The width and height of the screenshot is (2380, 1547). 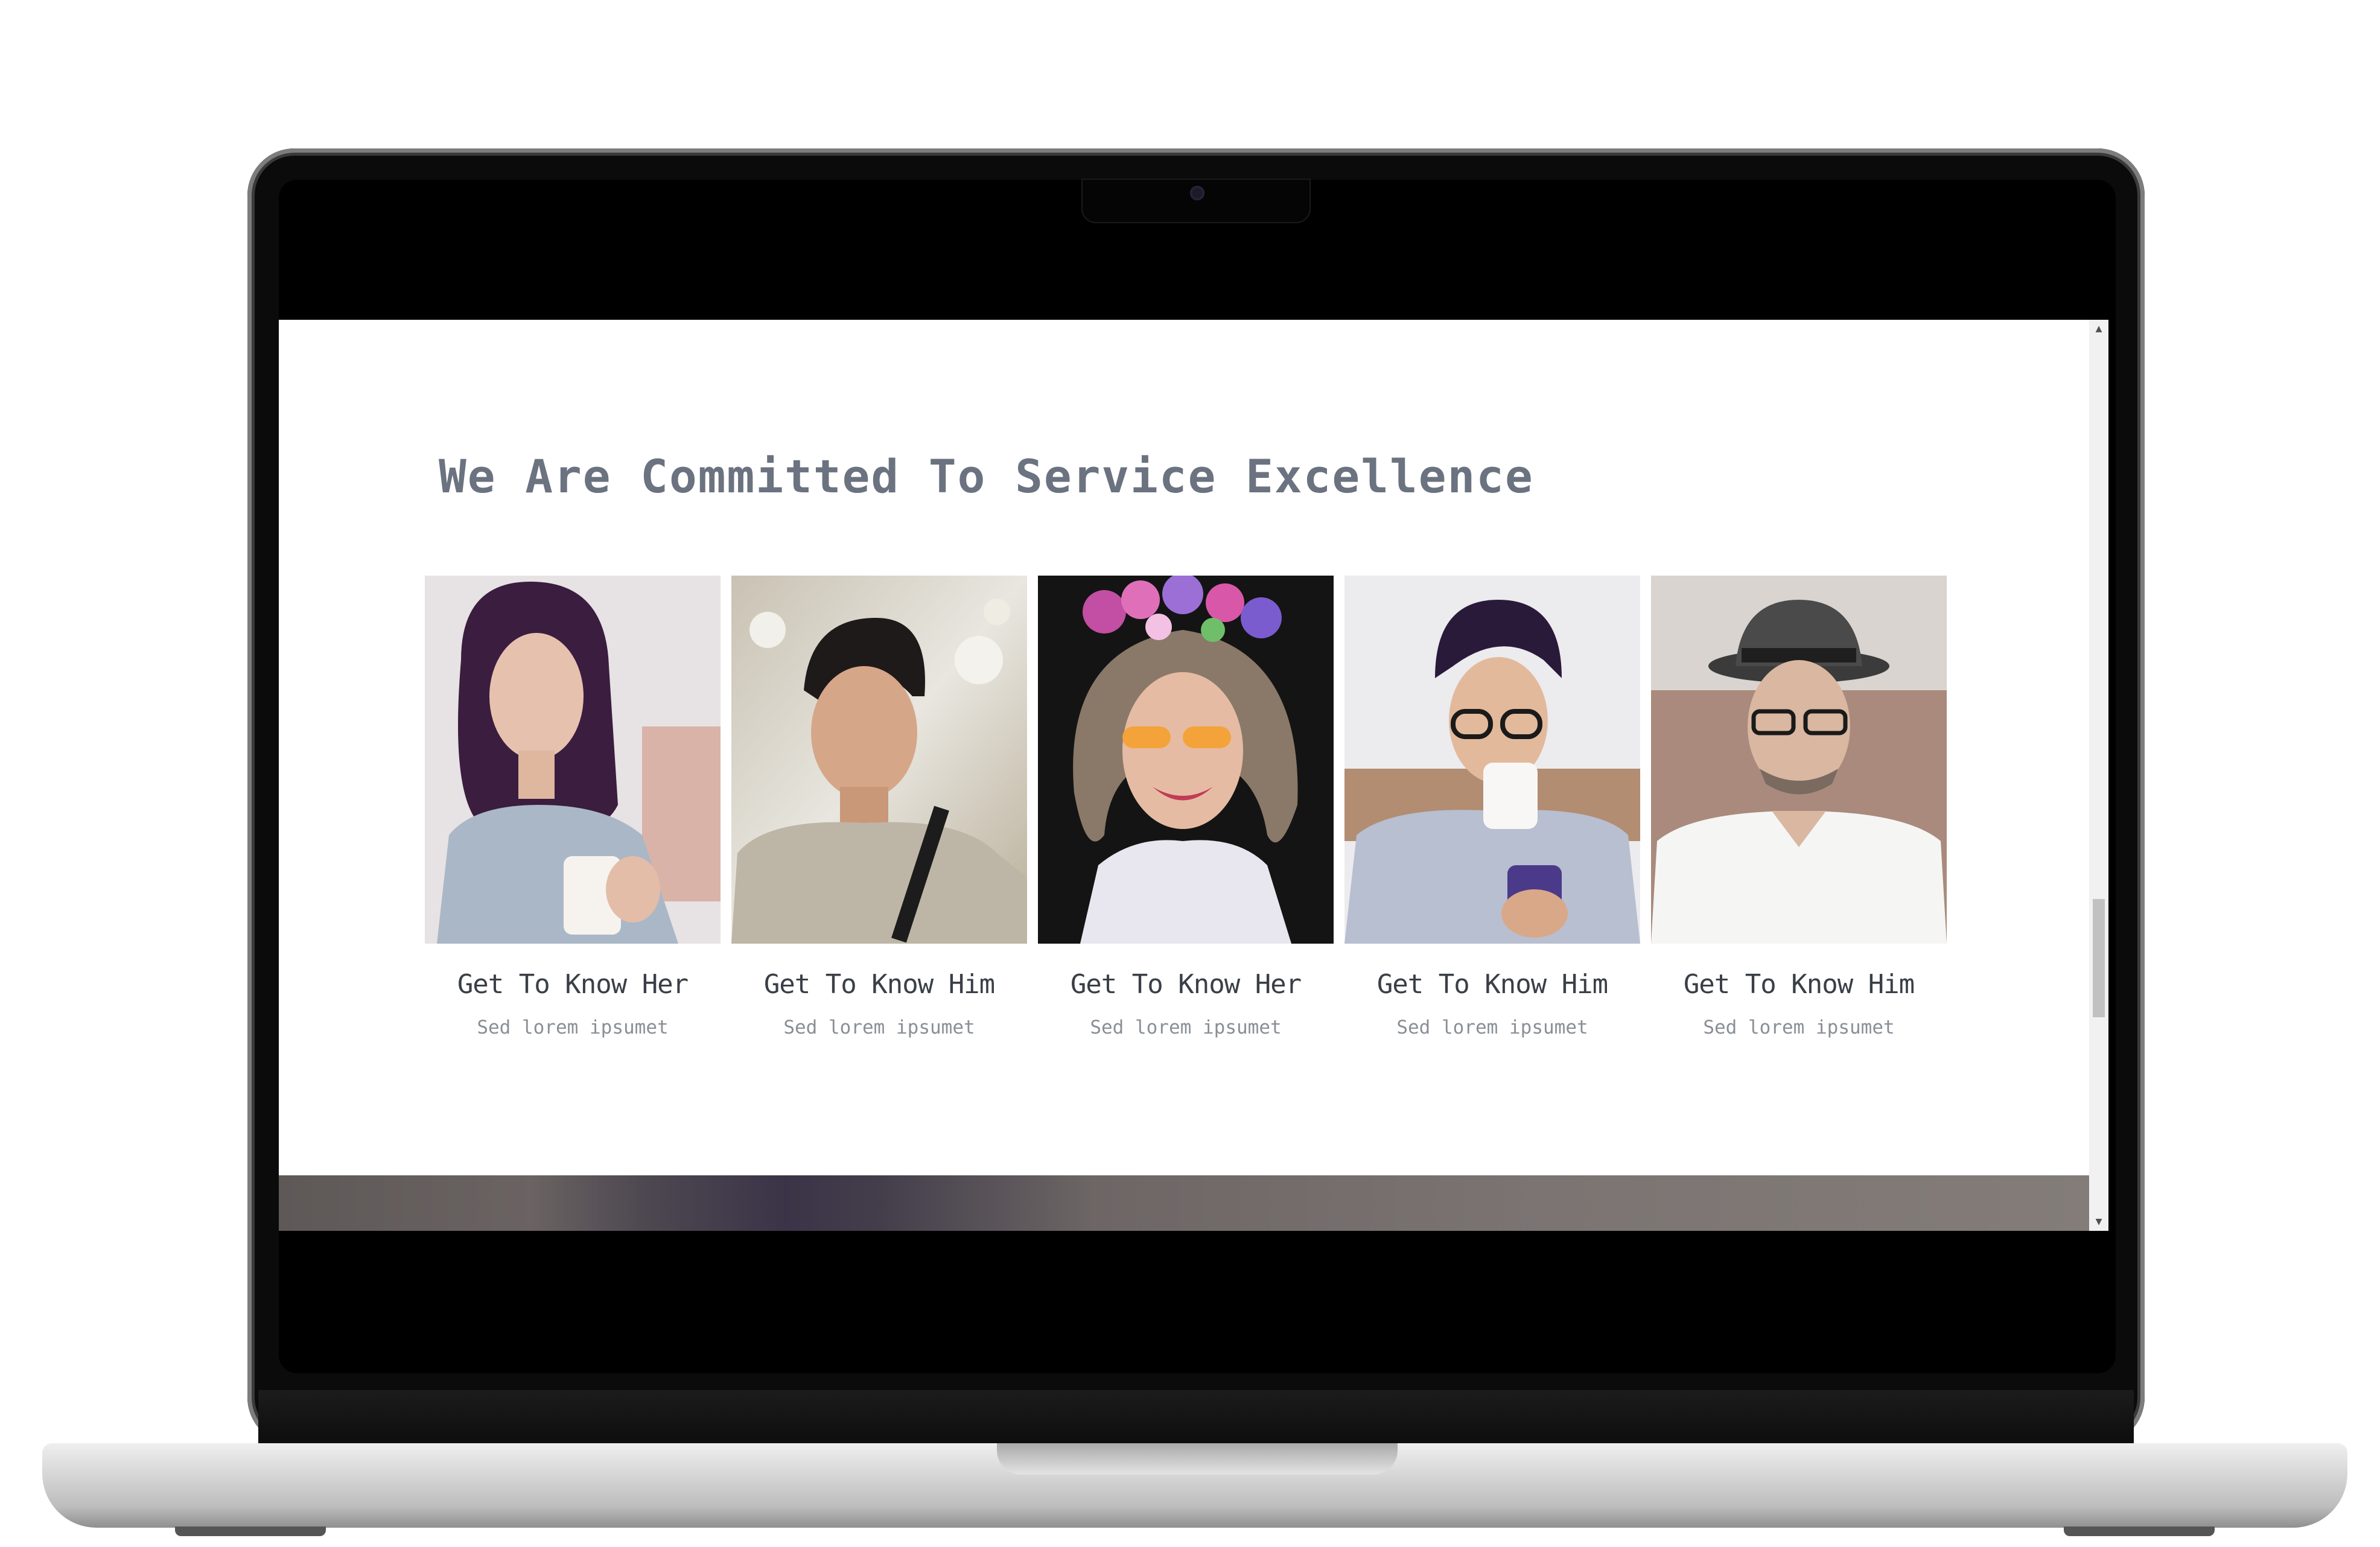 I want to click on vertical-scrollbar: ▲ ▼, so click(x=2098, y=776).